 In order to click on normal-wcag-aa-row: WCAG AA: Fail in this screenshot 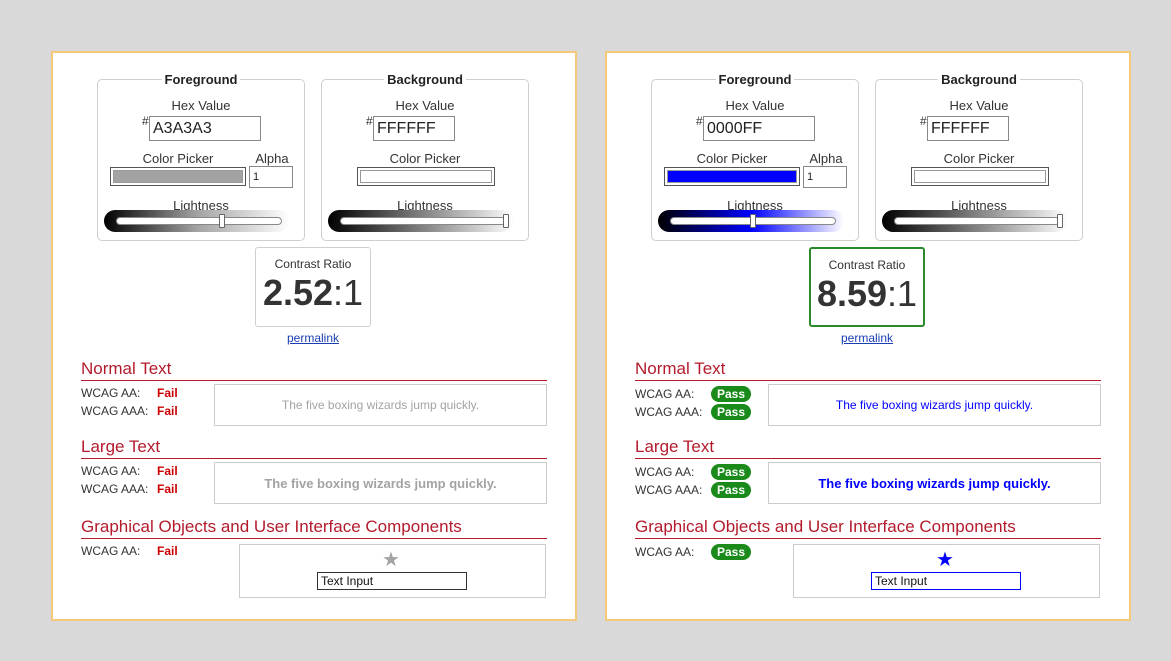, I will do `click(129, 393)`.